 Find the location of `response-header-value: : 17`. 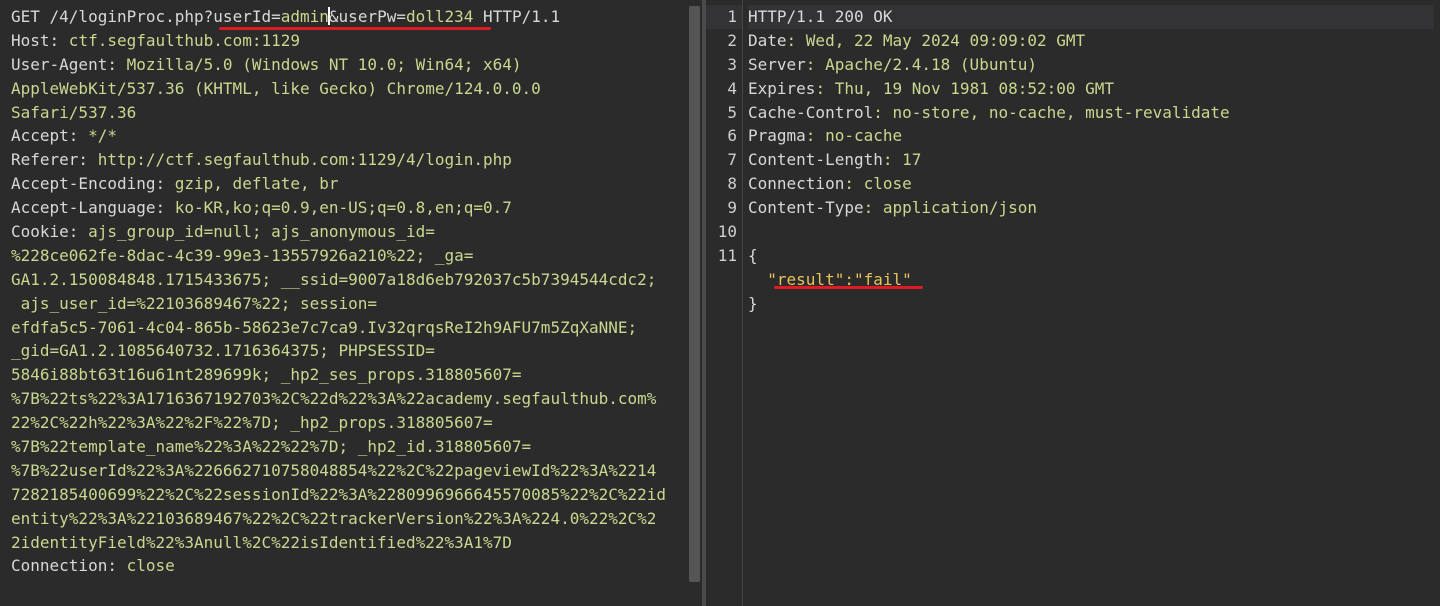

response-header-value: : 17 is located at coordinates (902, 160).